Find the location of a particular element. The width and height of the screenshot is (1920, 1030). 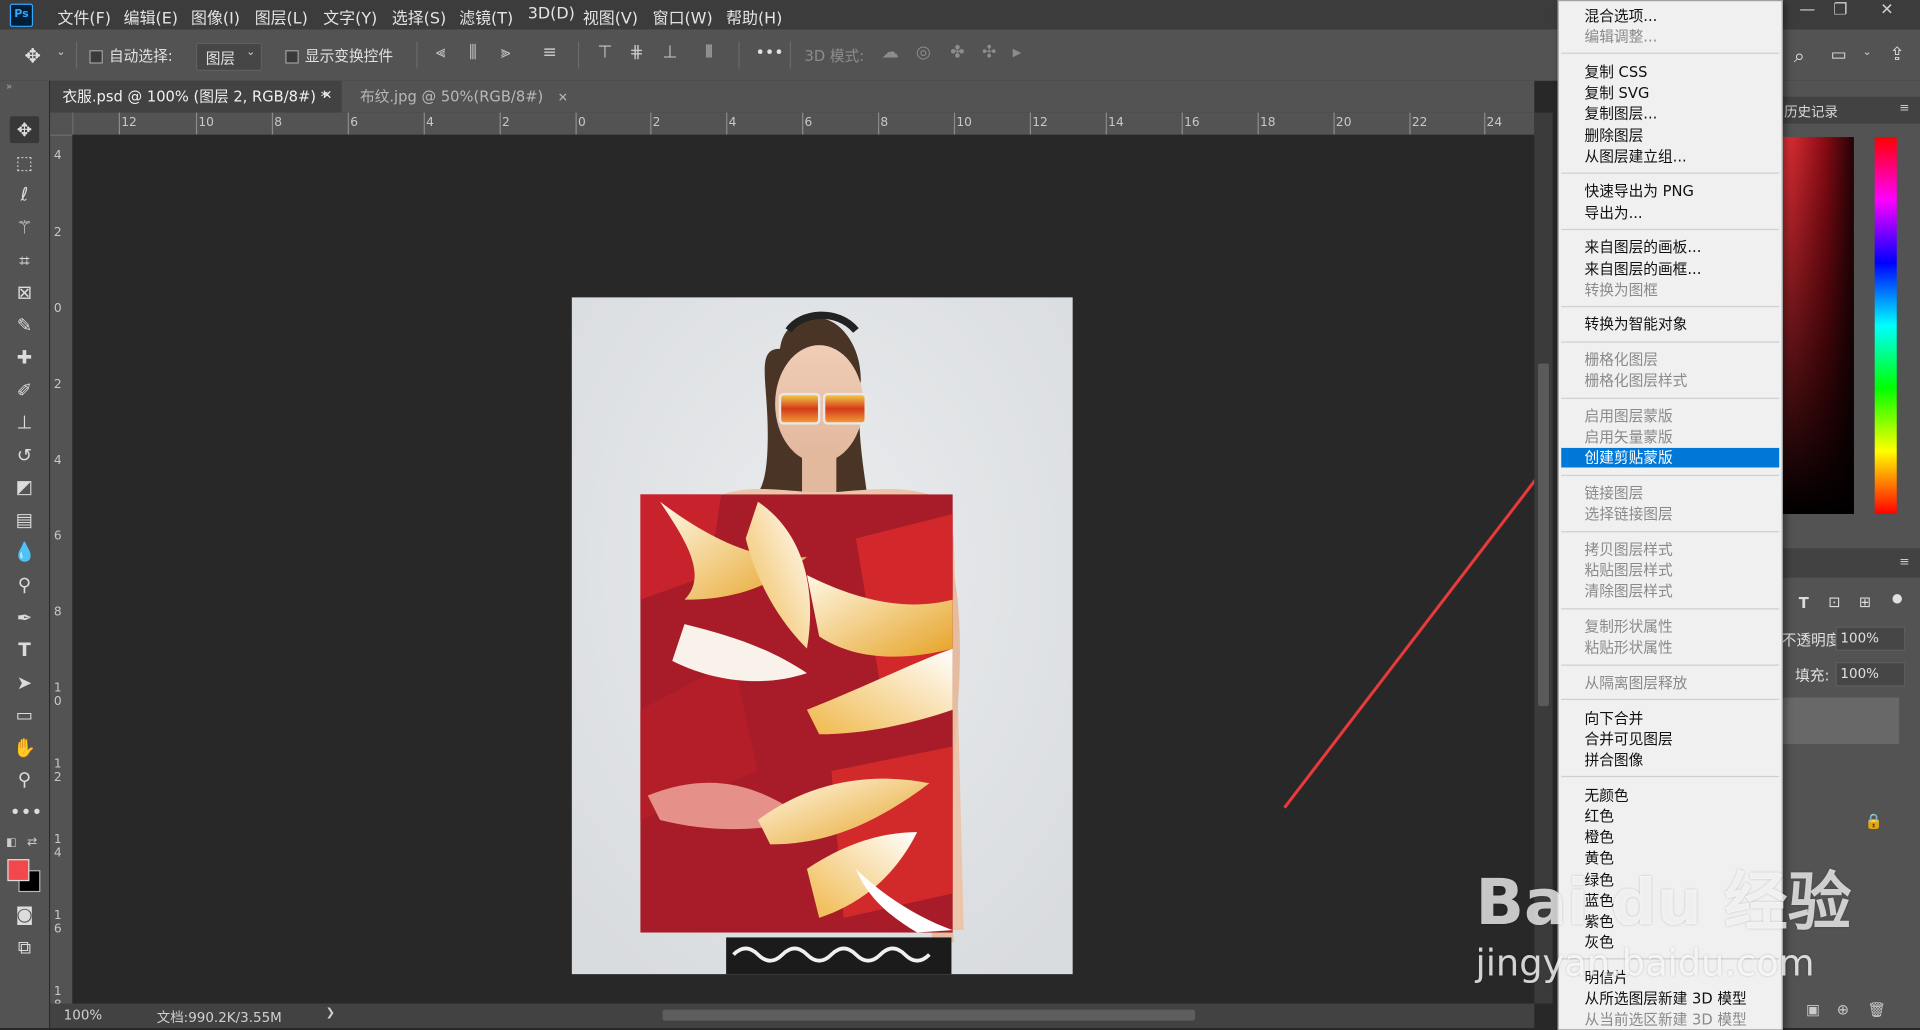

3d-orbit-icon: ☁ is located at coordinates (890, 53).